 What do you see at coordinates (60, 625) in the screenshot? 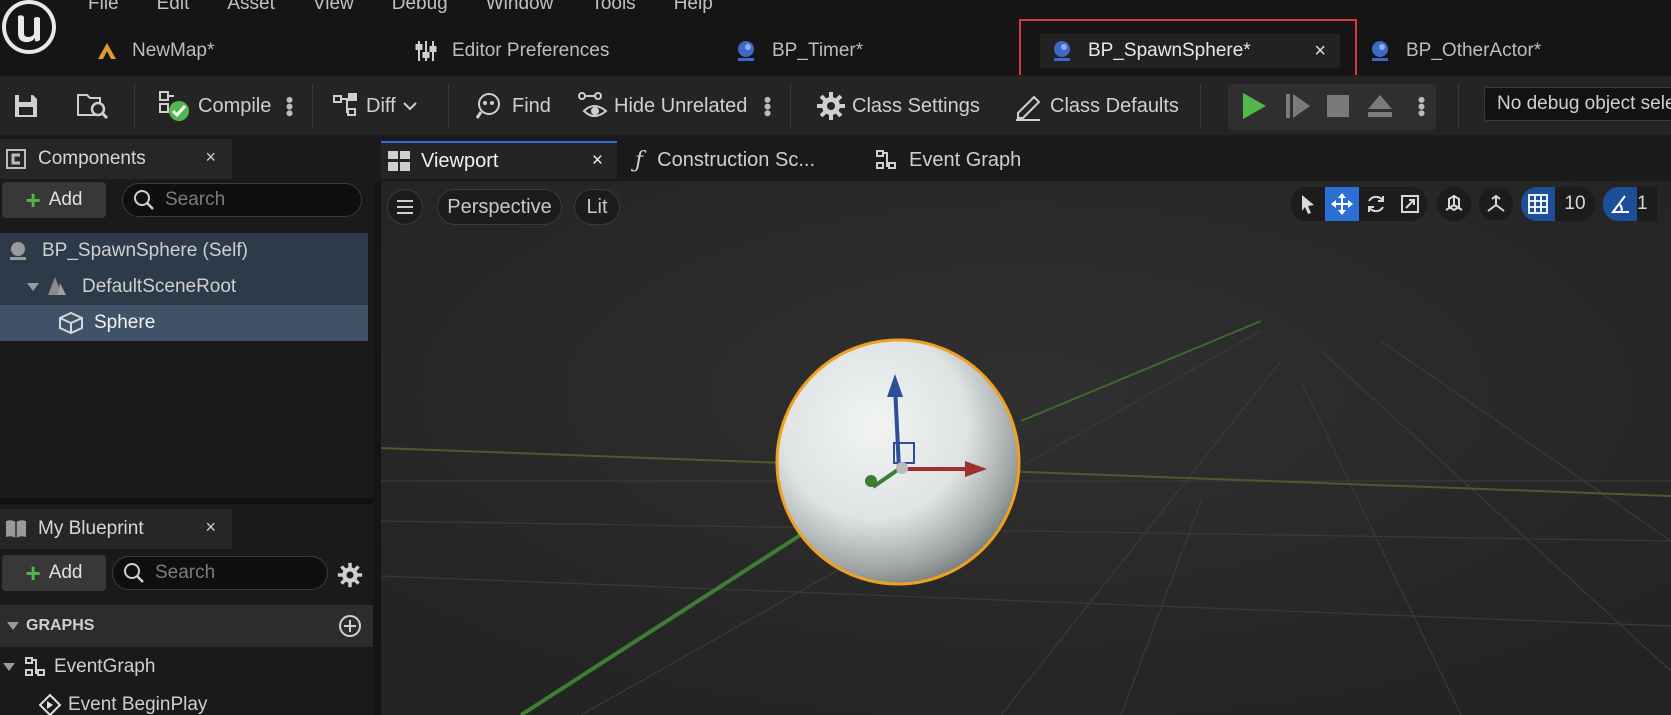
I see `graphs-header-label: GRAPHS` at bounding box center [60, 625].